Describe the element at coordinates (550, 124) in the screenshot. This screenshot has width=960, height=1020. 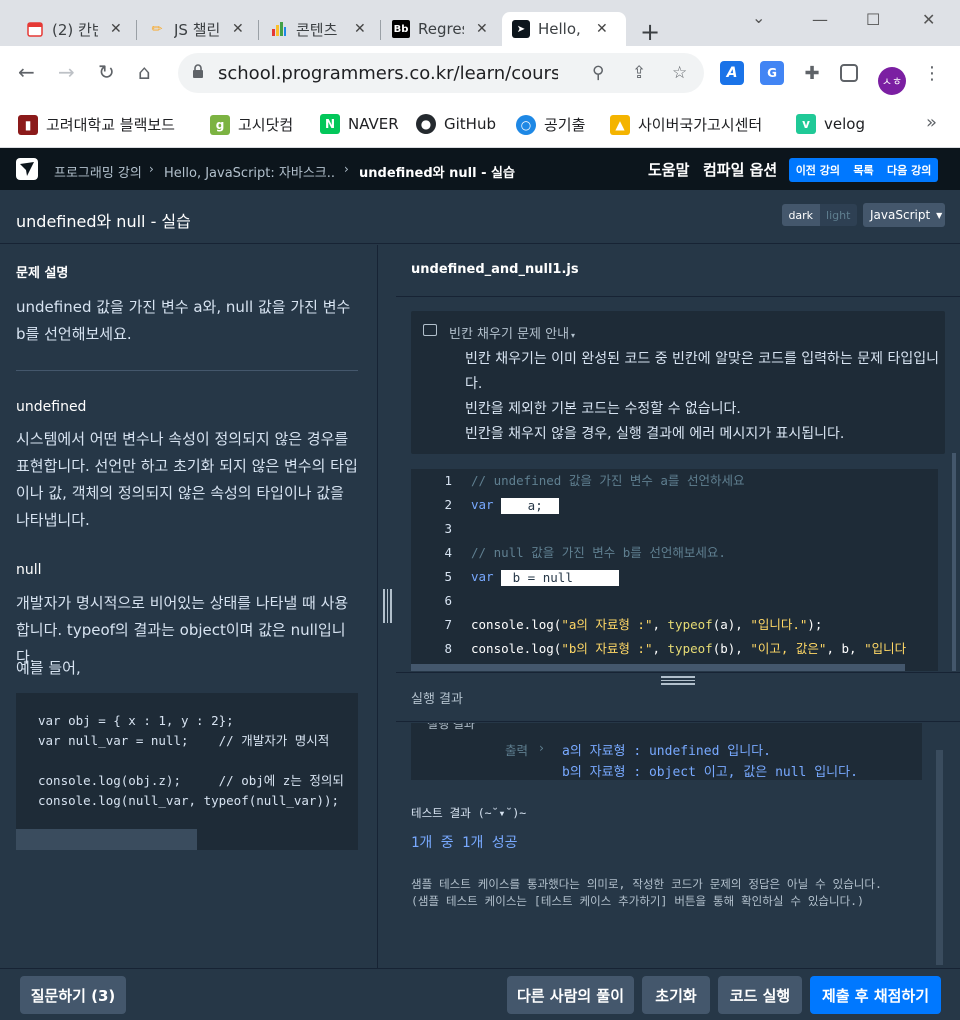
I see `bookmark-gonggichul: ○ 공기출` at that location.